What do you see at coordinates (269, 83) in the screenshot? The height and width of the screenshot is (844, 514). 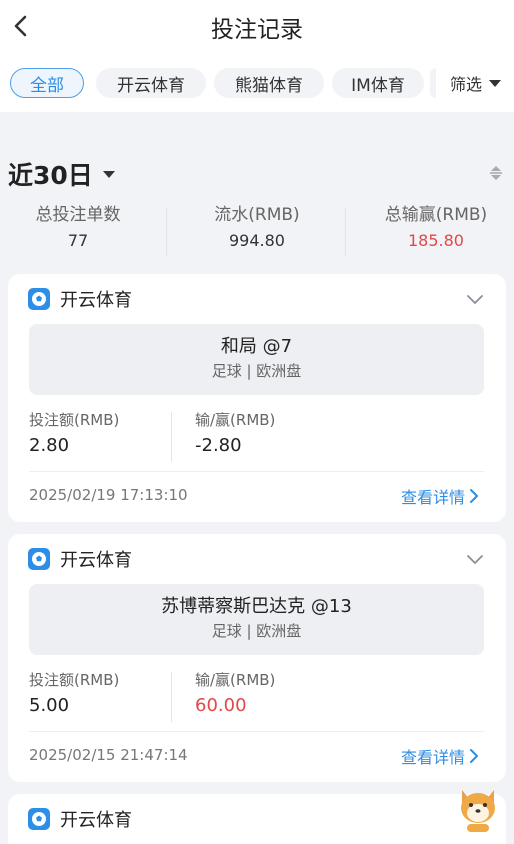 I see `tab-panda: 熊猫体育` at bounding box center [269, 83].